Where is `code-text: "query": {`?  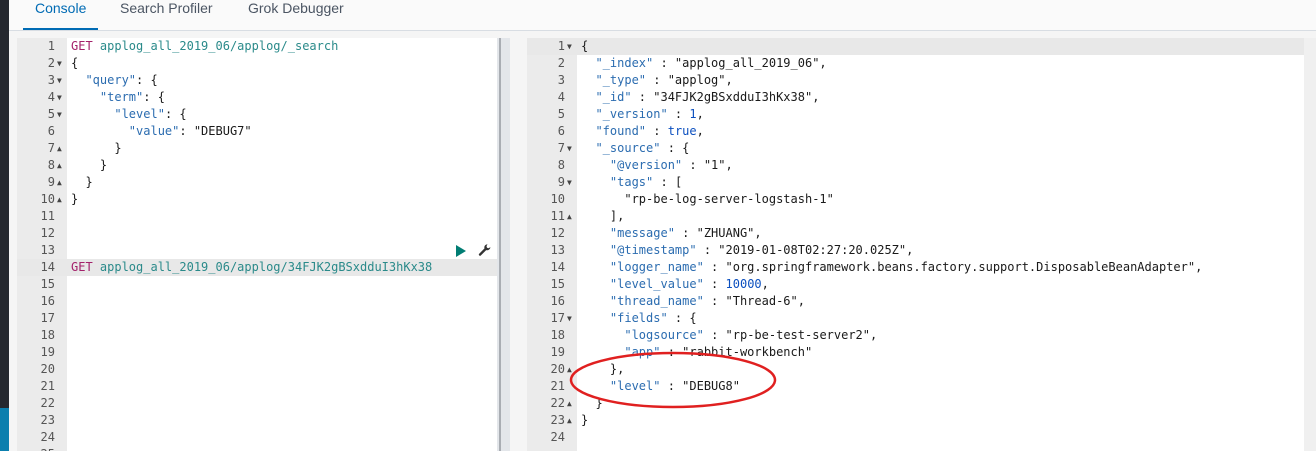 code-text: "query": { is located at coordinates (121, 80).